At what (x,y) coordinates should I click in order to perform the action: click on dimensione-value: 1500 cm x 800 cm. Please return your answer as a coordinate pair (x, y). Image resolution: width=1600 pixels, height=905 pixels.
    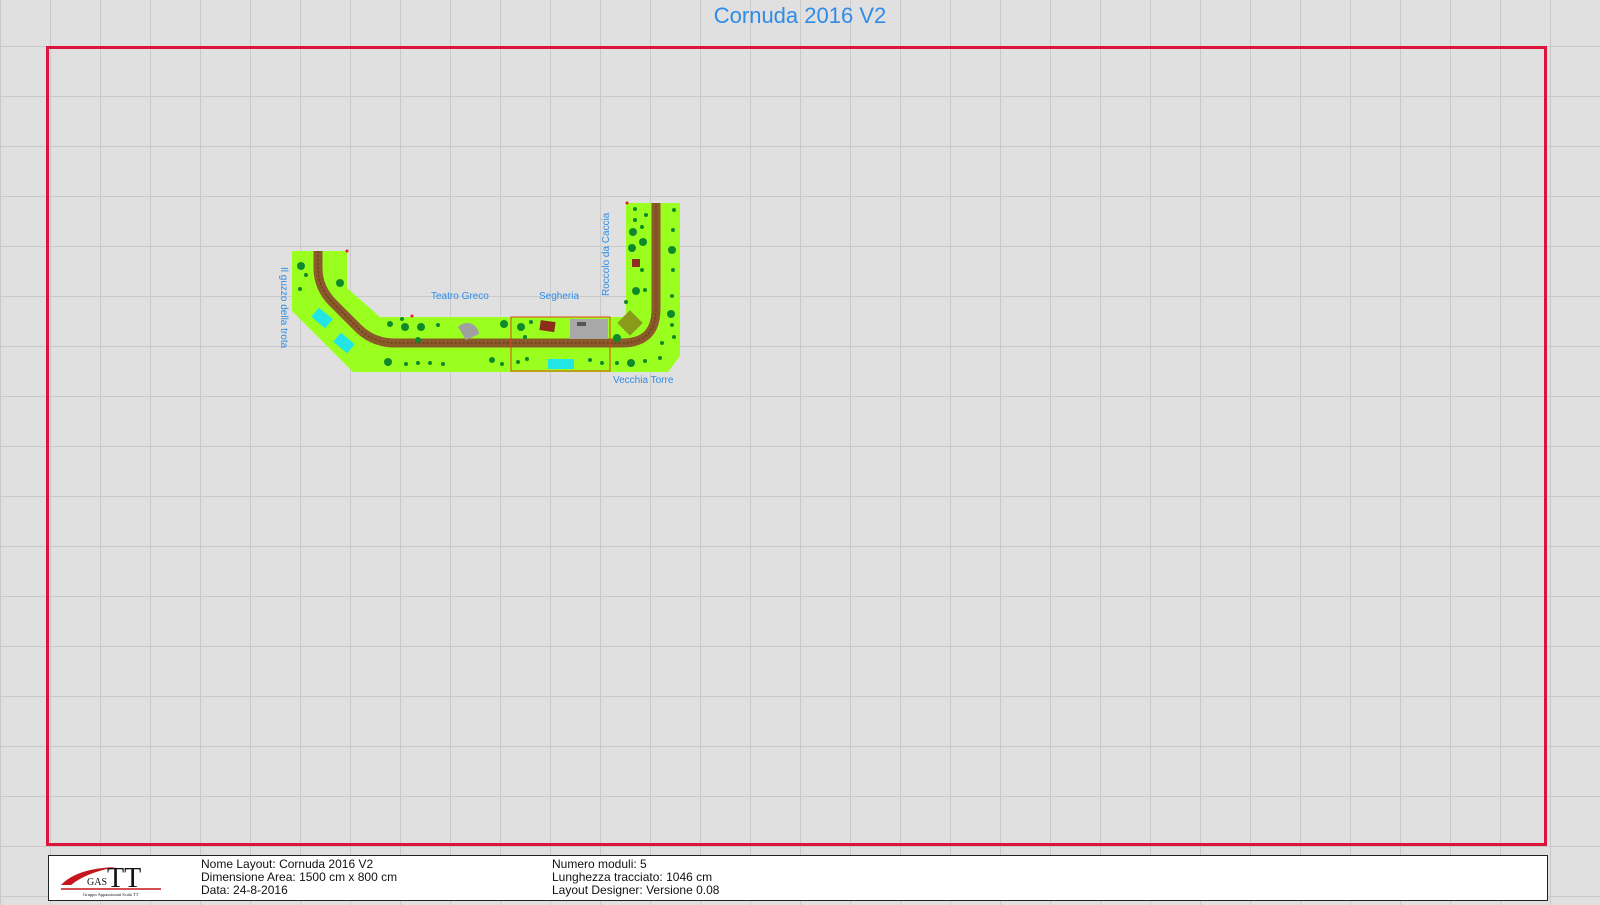
    Looking at the image, I should click on (348, 877).